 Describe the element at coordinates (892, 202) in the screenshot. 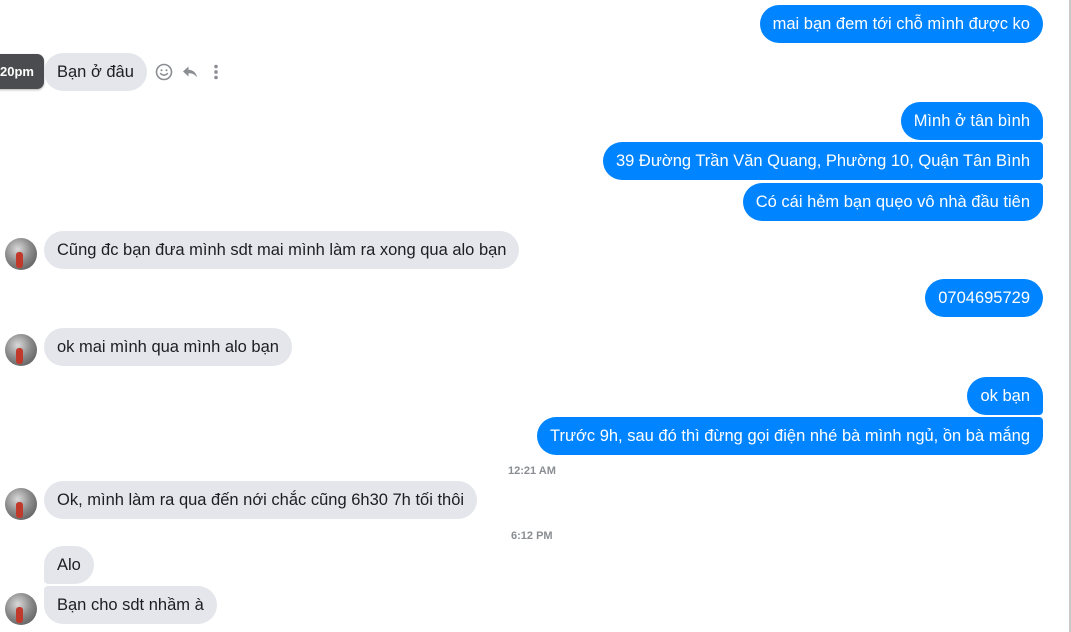

I see `sent-message-bubble: Có cái hẻm bạn quẹo vô nhà đầu tiên` at that location.